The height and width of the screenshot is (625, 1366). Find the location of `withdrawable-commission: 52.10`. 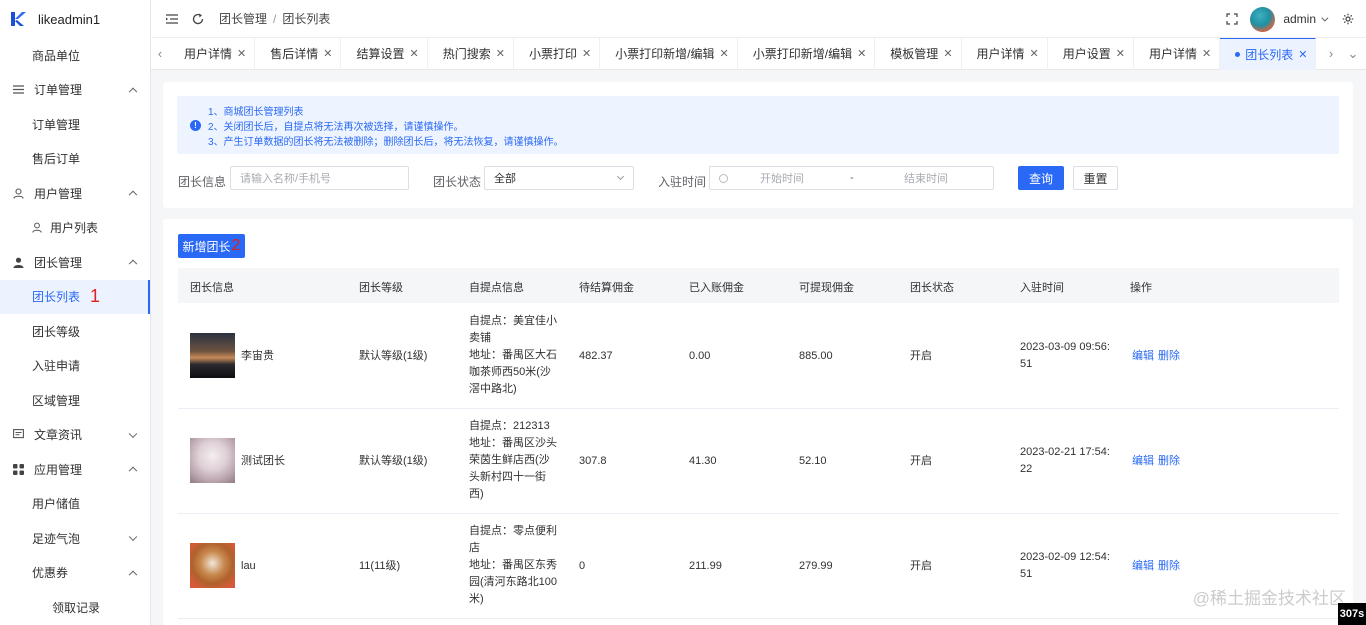

withdrawable-commission: 52.10 is located at coordinates (813, 461).